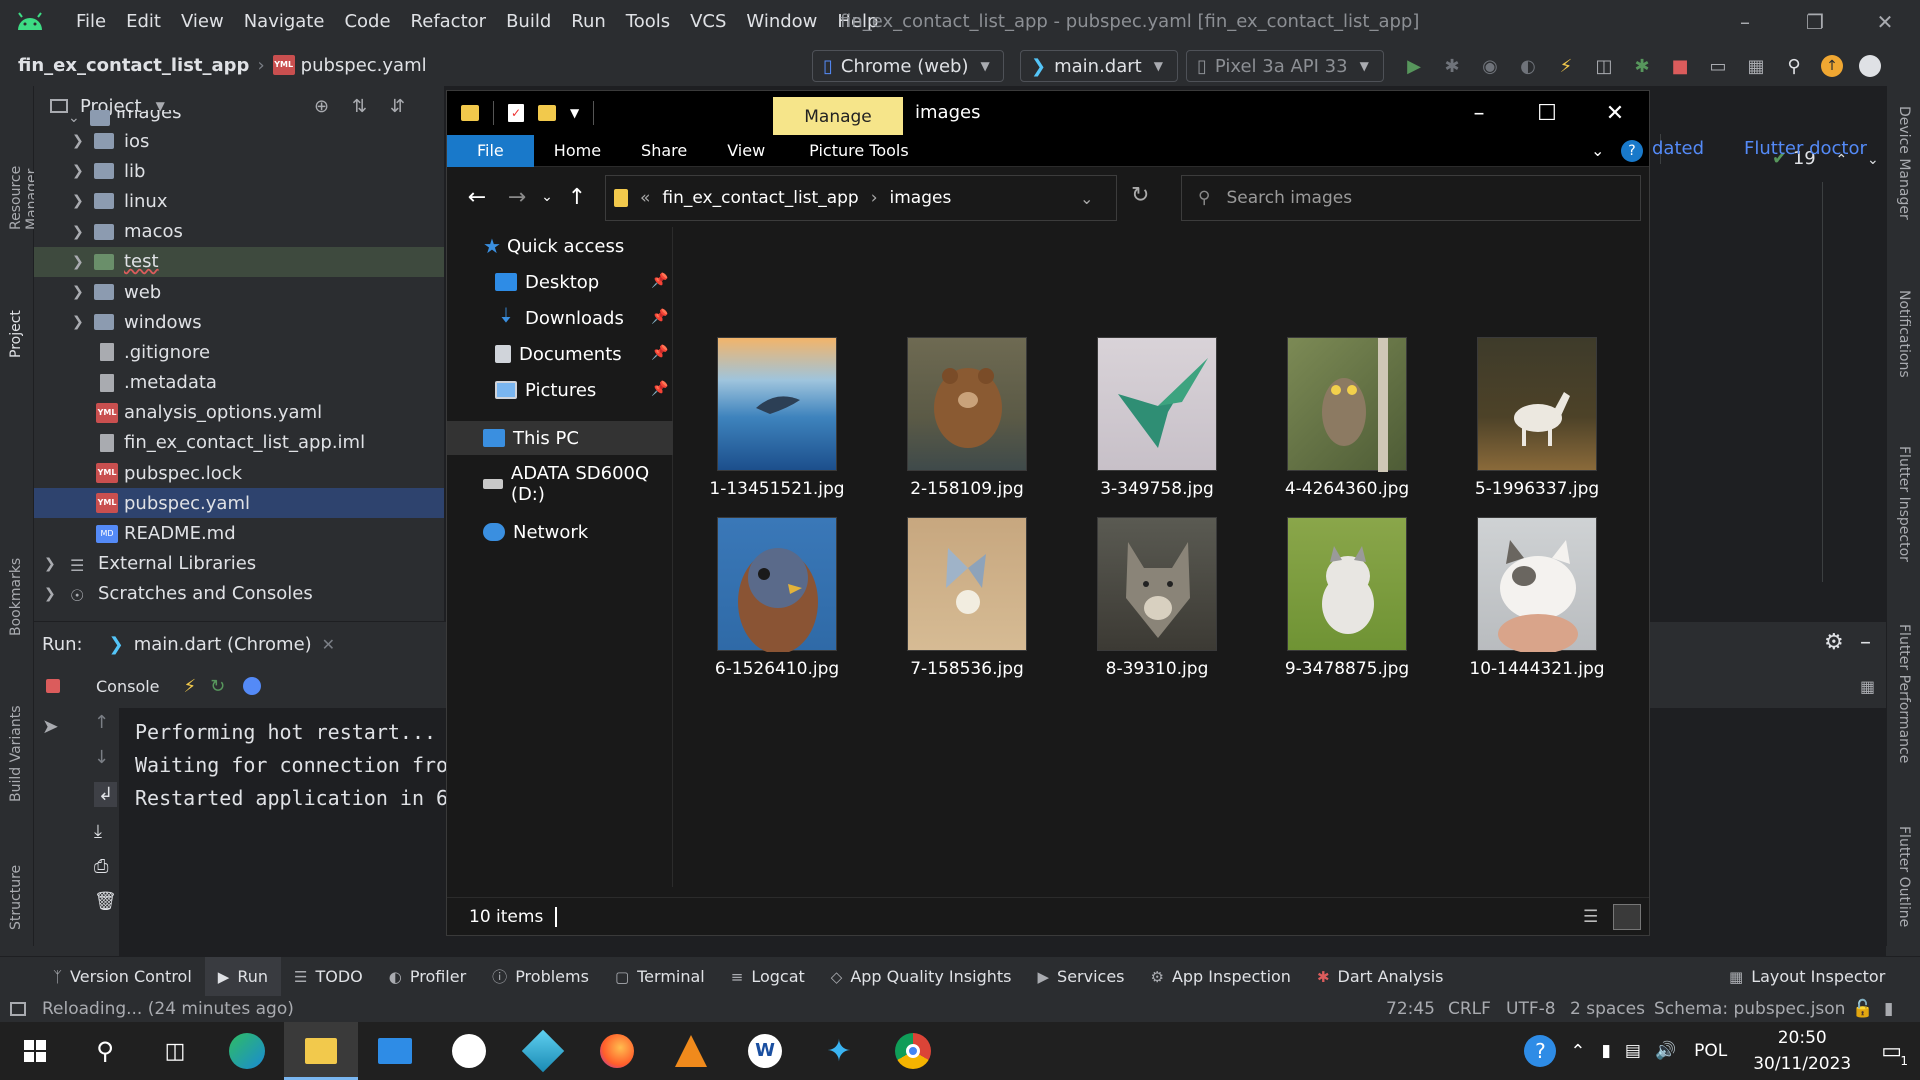  What do you see at coordinates (574, 113) in the screenshot?
I see `chevron-down-icon: ▼` at bounding box center [574, 113].